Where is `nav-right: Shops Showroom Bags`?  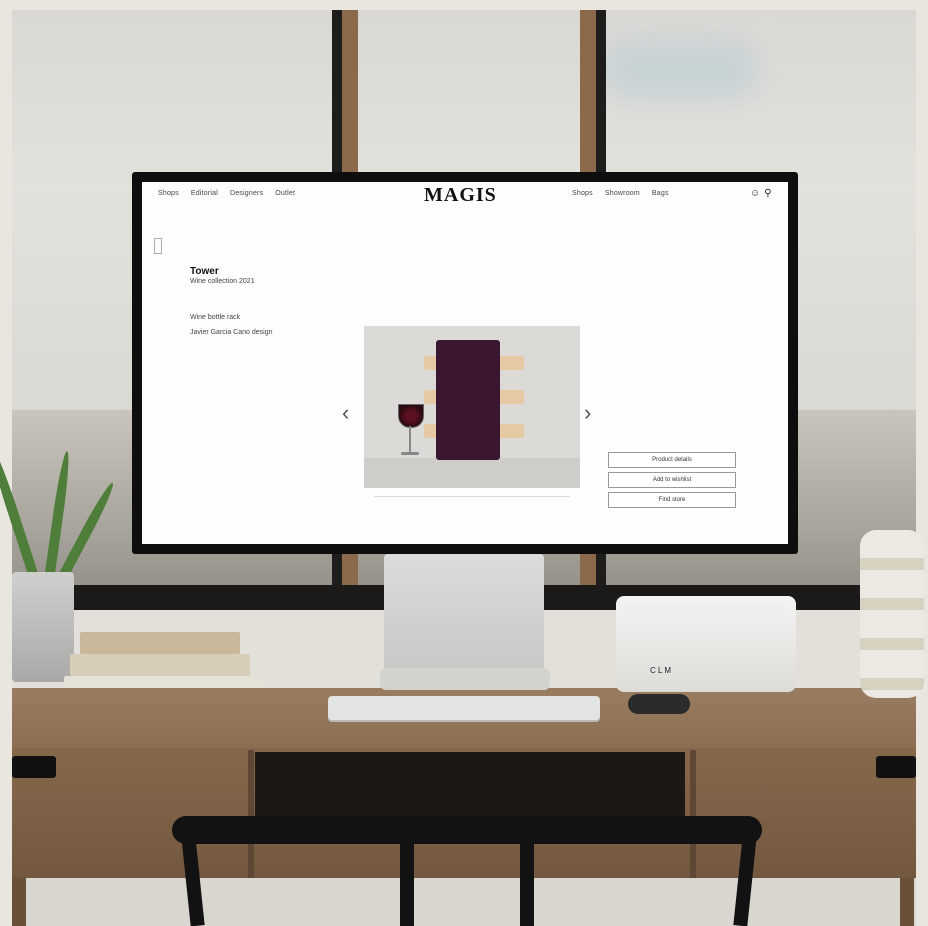
nav-right: Shops Showroom Bags is located at coordinates (620, 193).